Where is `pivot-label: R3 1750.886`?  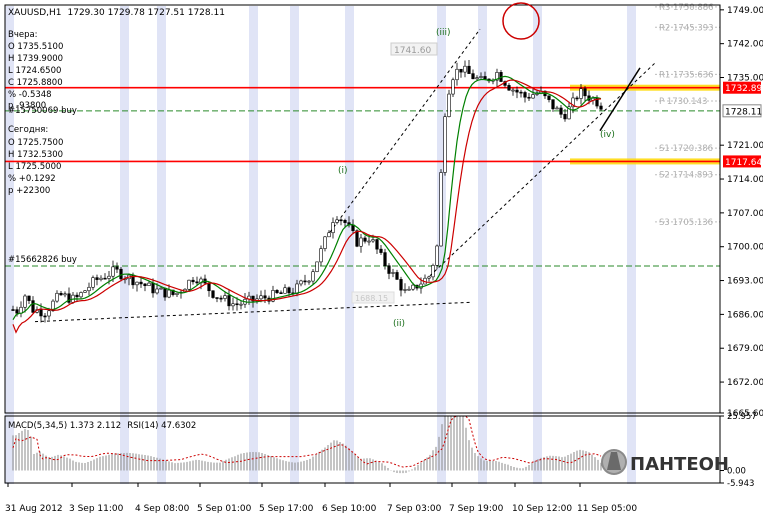
pivot-label: R3 1750.886 is located at coordinates (686, 8).